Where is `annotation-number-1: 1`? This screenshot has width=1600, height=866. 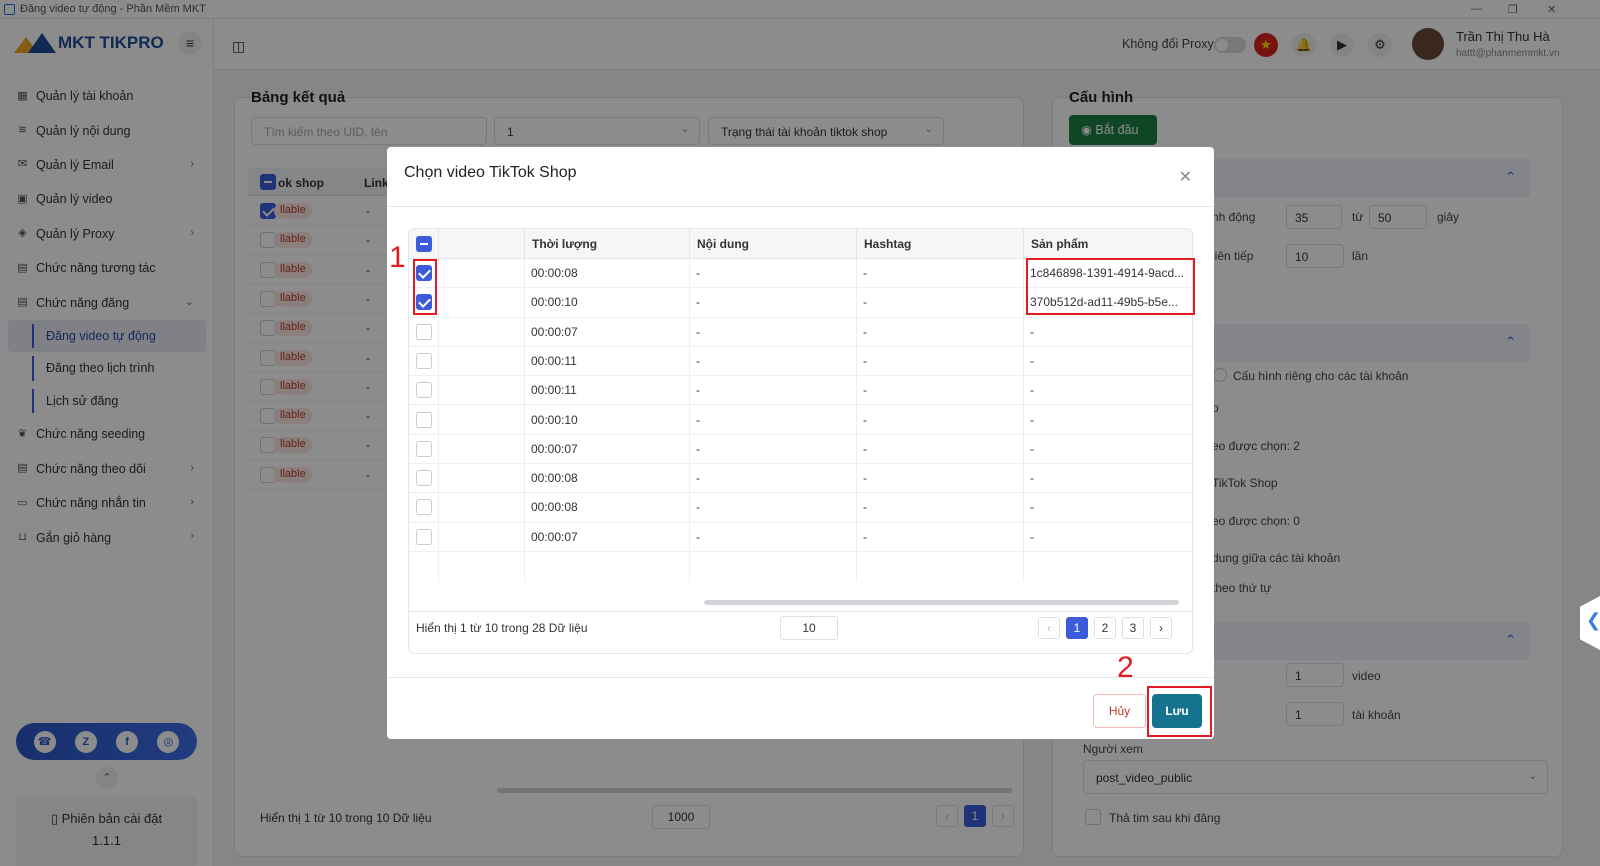 annotation-number-1: 1 is located at coordinates (397, 257).